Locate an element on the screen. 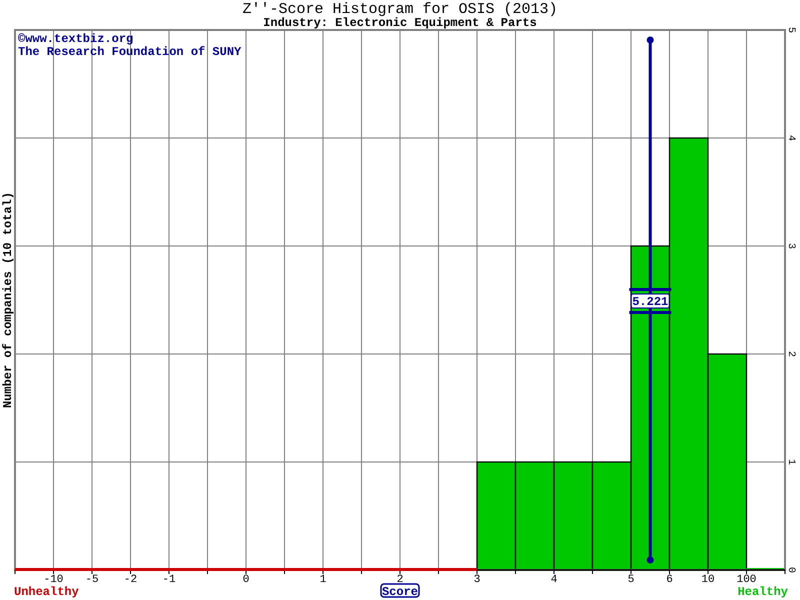  x-tick-label: -10 is located at coordinates (54, 580).